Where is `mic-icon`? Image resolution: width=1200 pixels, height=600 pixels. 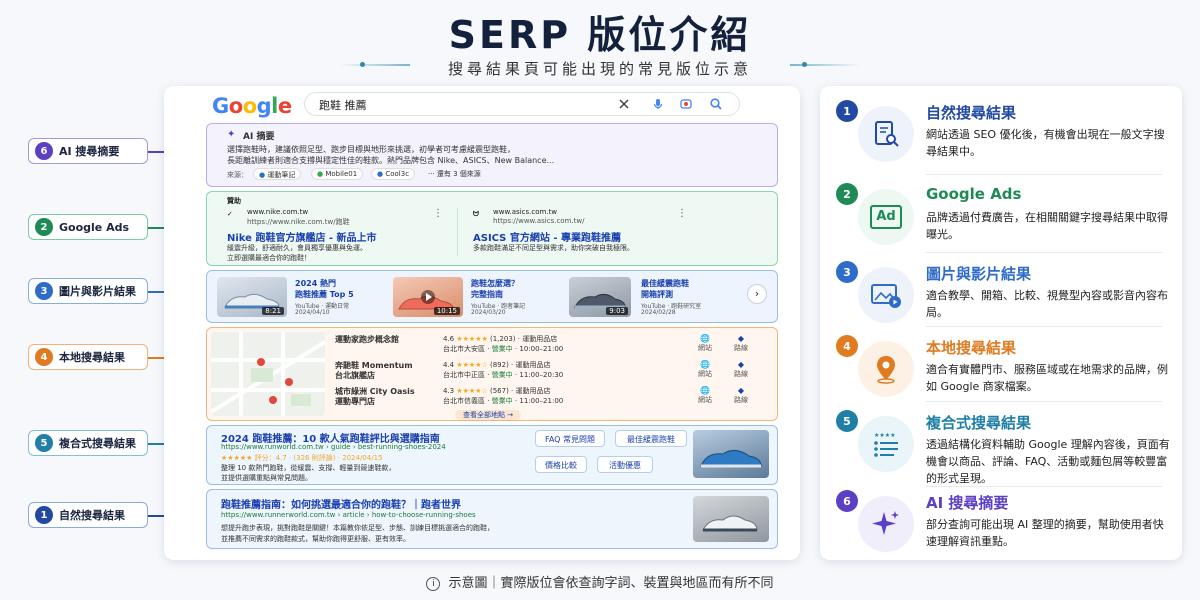 mic-icon is located at coordinates (658, 104).